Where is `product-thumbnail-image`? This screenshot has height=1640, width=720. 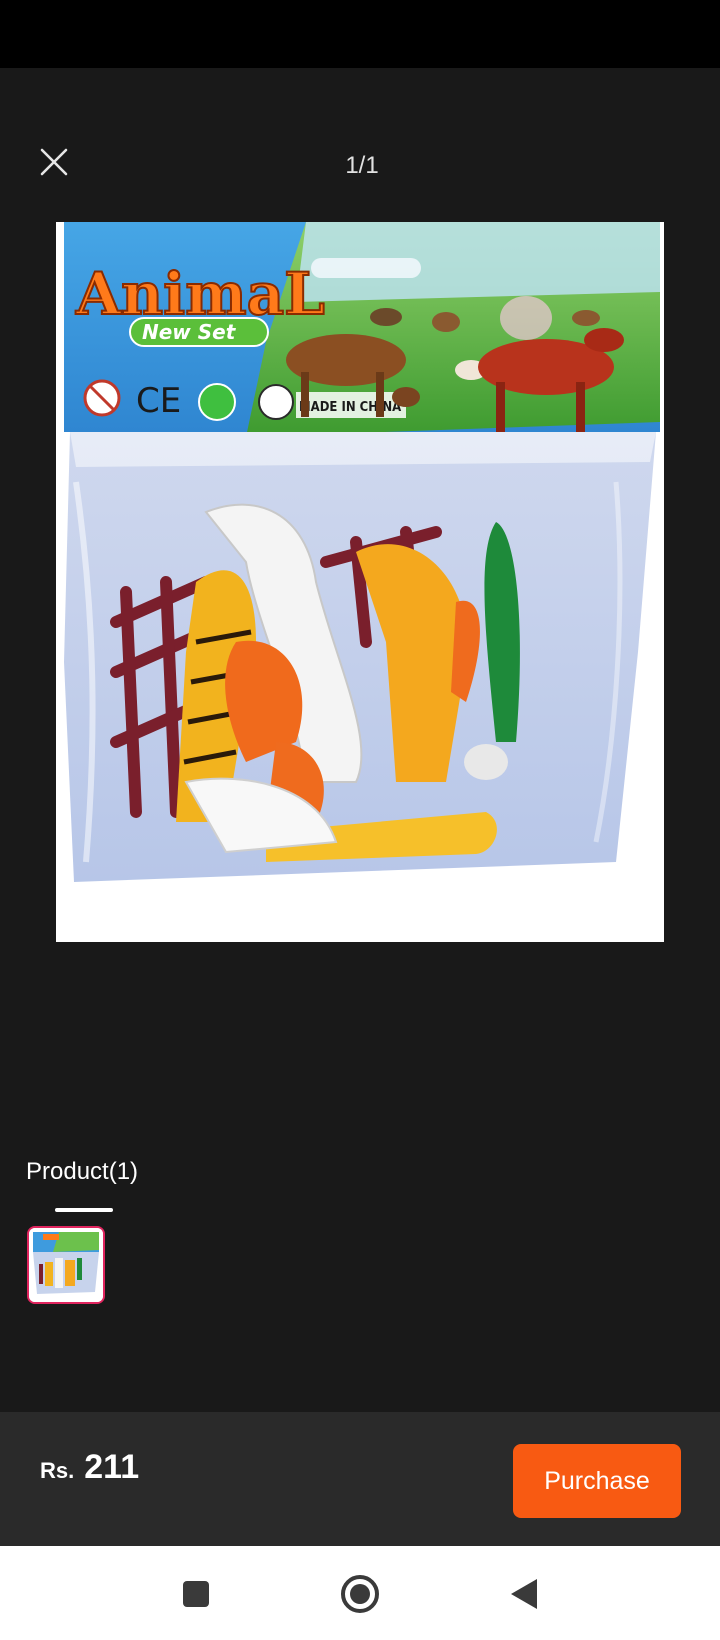 product-thumbnail-image is located at coordinates (66, 1265).